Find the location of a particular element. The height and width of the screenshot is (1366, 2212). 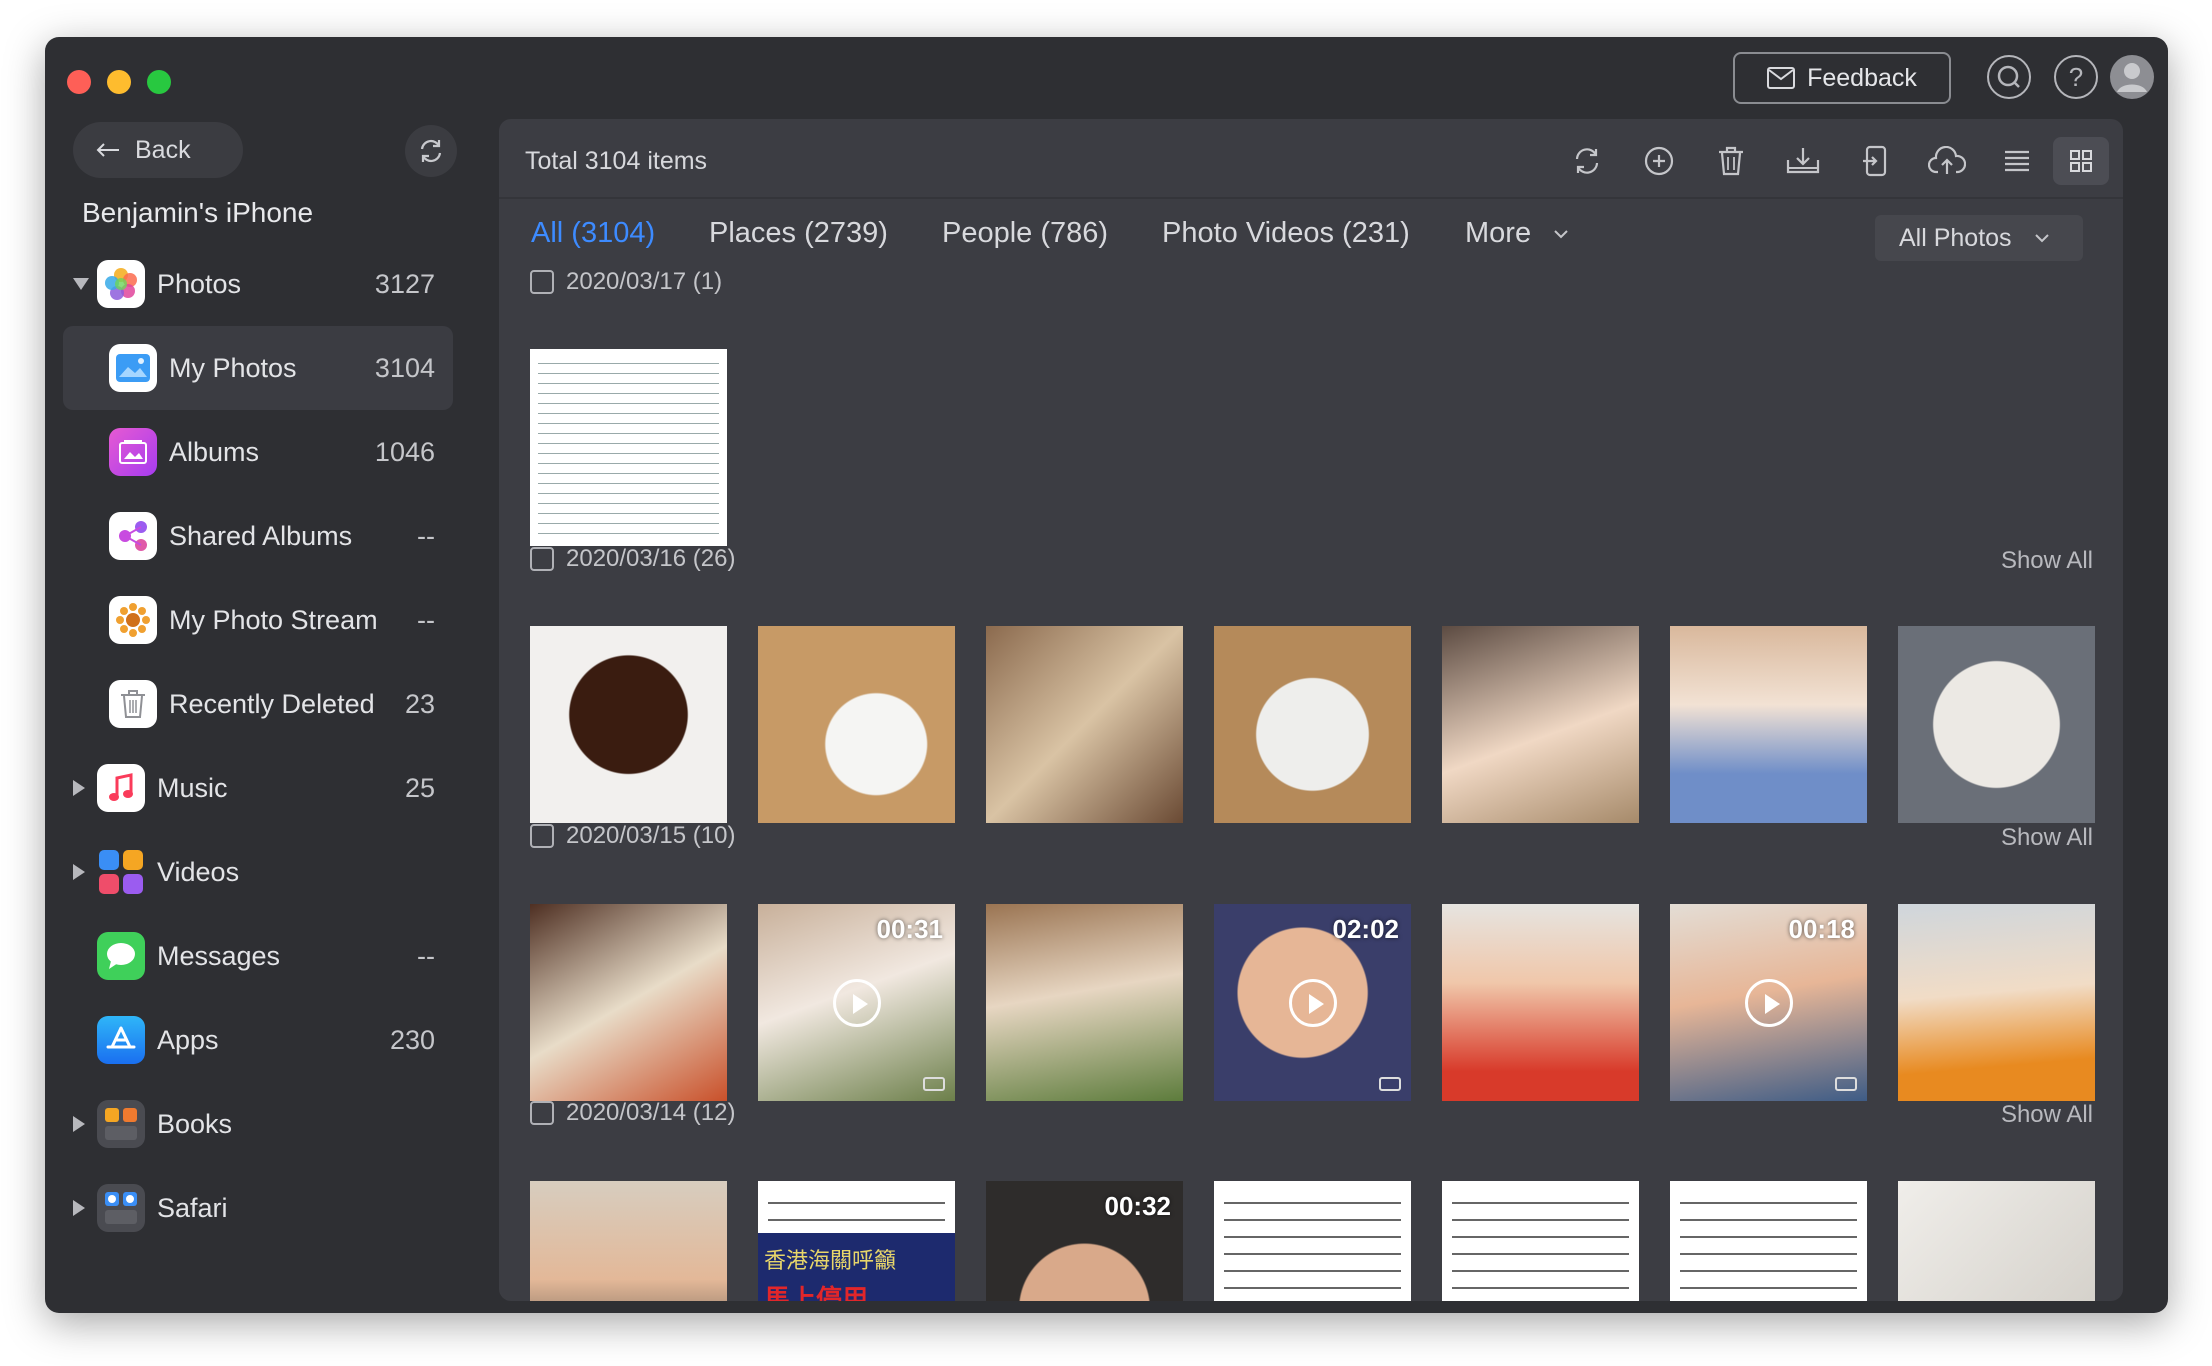

group-date-label: 2020/03/14 (12) is located at coordinates (651, 1112).